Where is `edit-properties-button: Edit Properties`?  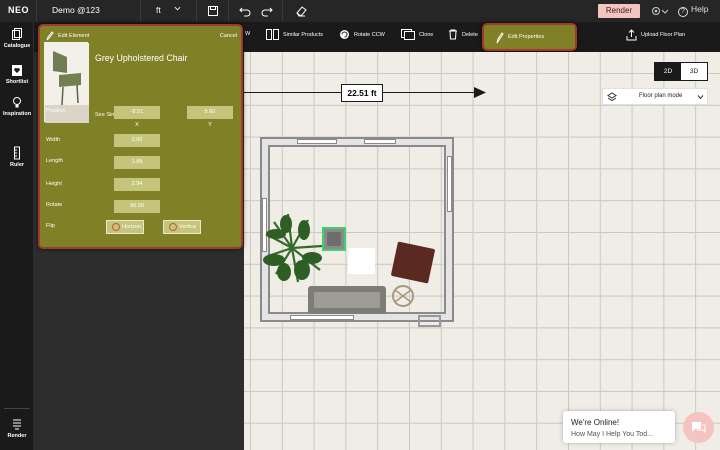
edit-properties-button: Edit Properties is located at coordinates (529, 37).